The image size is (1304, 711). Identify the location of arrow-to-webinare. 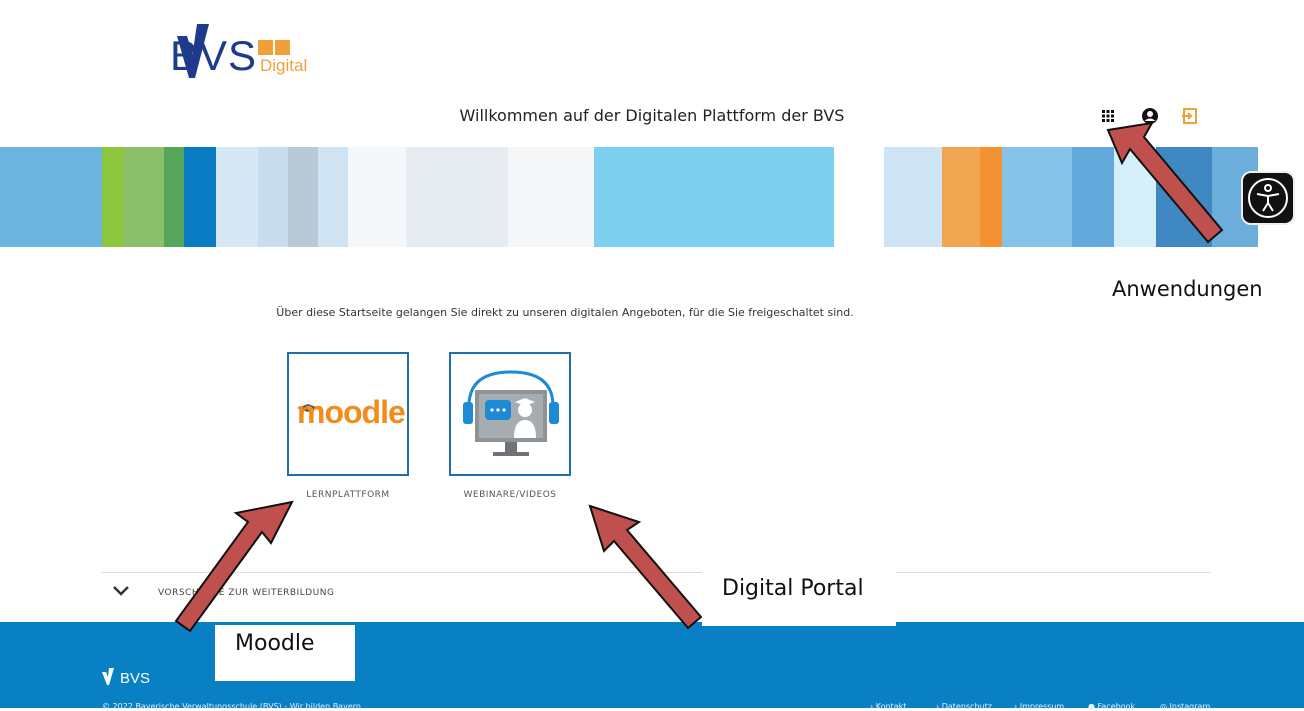
(645, 567).